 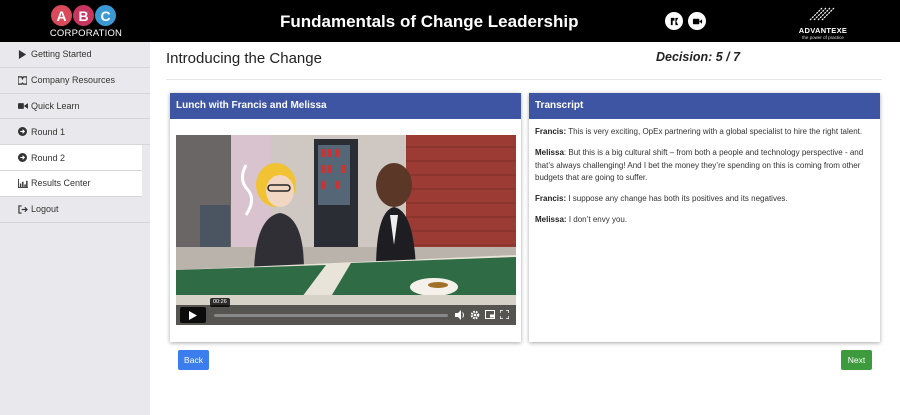 I want to click on transcript-line: Melissa: I don’t envy you., so click(x=704, y=220).